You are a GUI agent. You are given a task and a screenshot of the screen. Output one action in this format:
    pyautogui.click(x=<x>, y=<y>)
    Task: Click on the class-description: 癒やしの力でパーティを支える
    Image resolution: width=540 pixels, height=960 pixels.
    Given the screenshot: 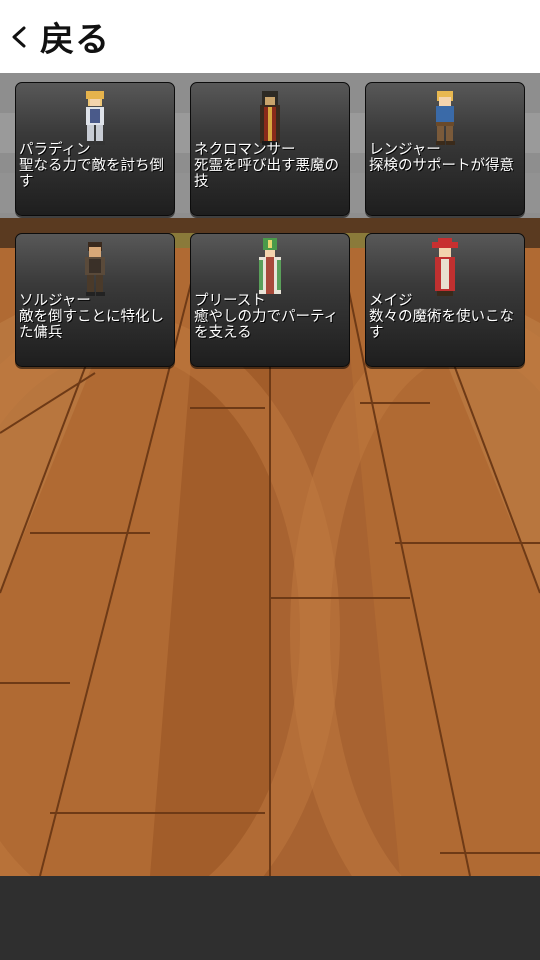 What is the action you would take?
    pyautogui.click(x=266, y=325)
    